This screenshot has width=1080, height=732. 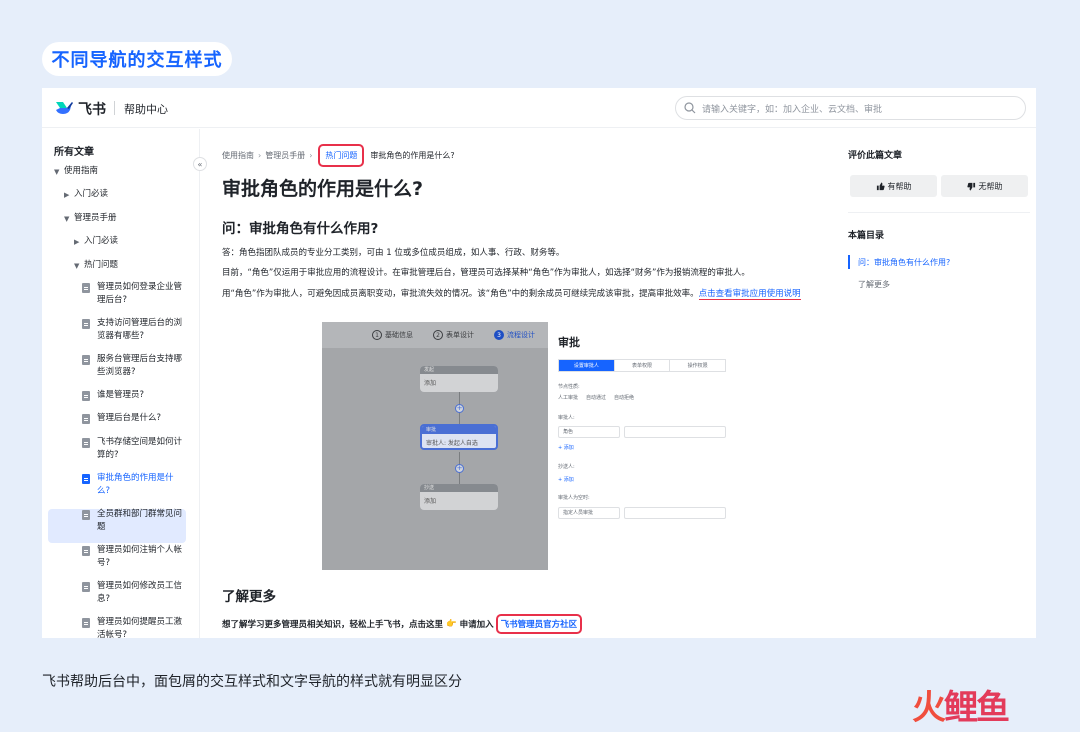 What do you see at coordinates (939, 212) in the screenshot?
I see `panel-divider` at bounding box center [939, 212].